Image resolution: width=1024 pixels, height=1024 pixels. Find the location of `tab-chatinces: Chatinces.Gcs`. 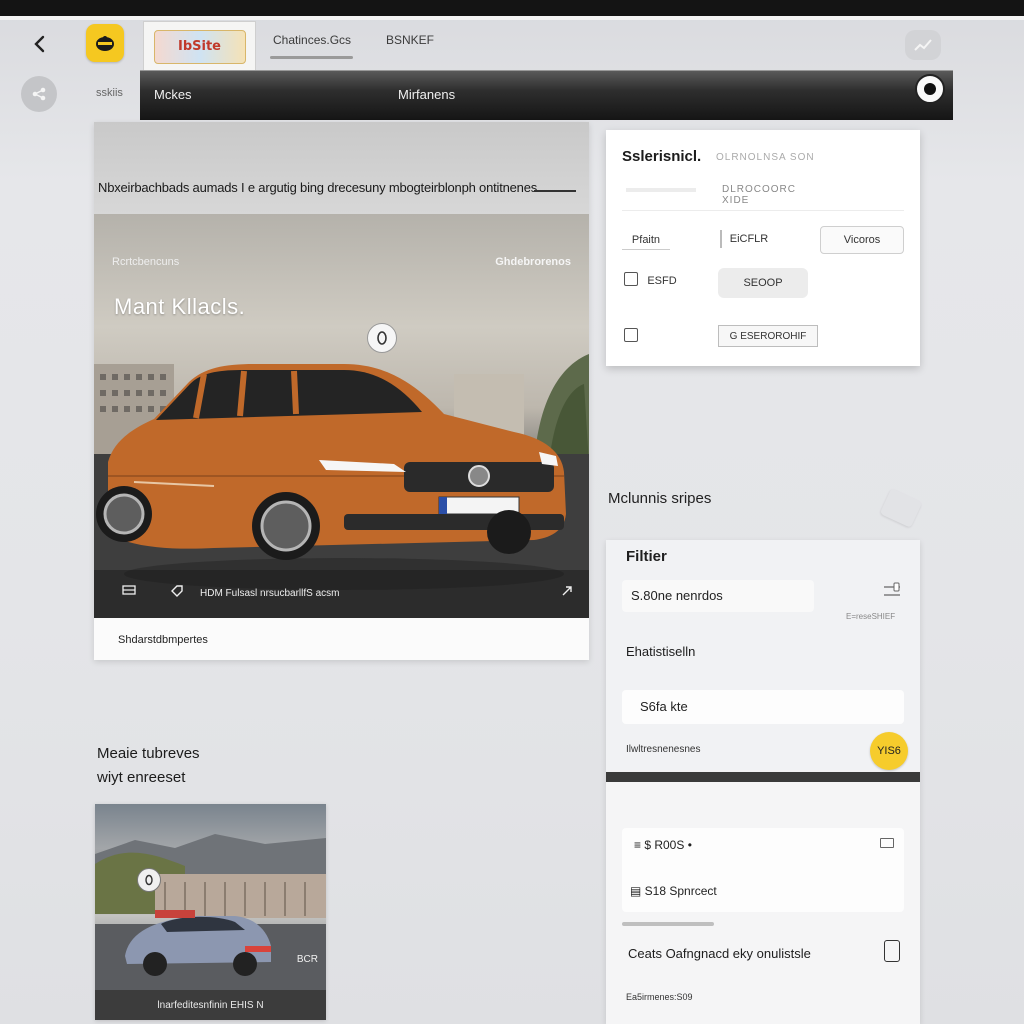

tab-chatinces: Chatinces.Gcs is located at coordinates (312, 40).